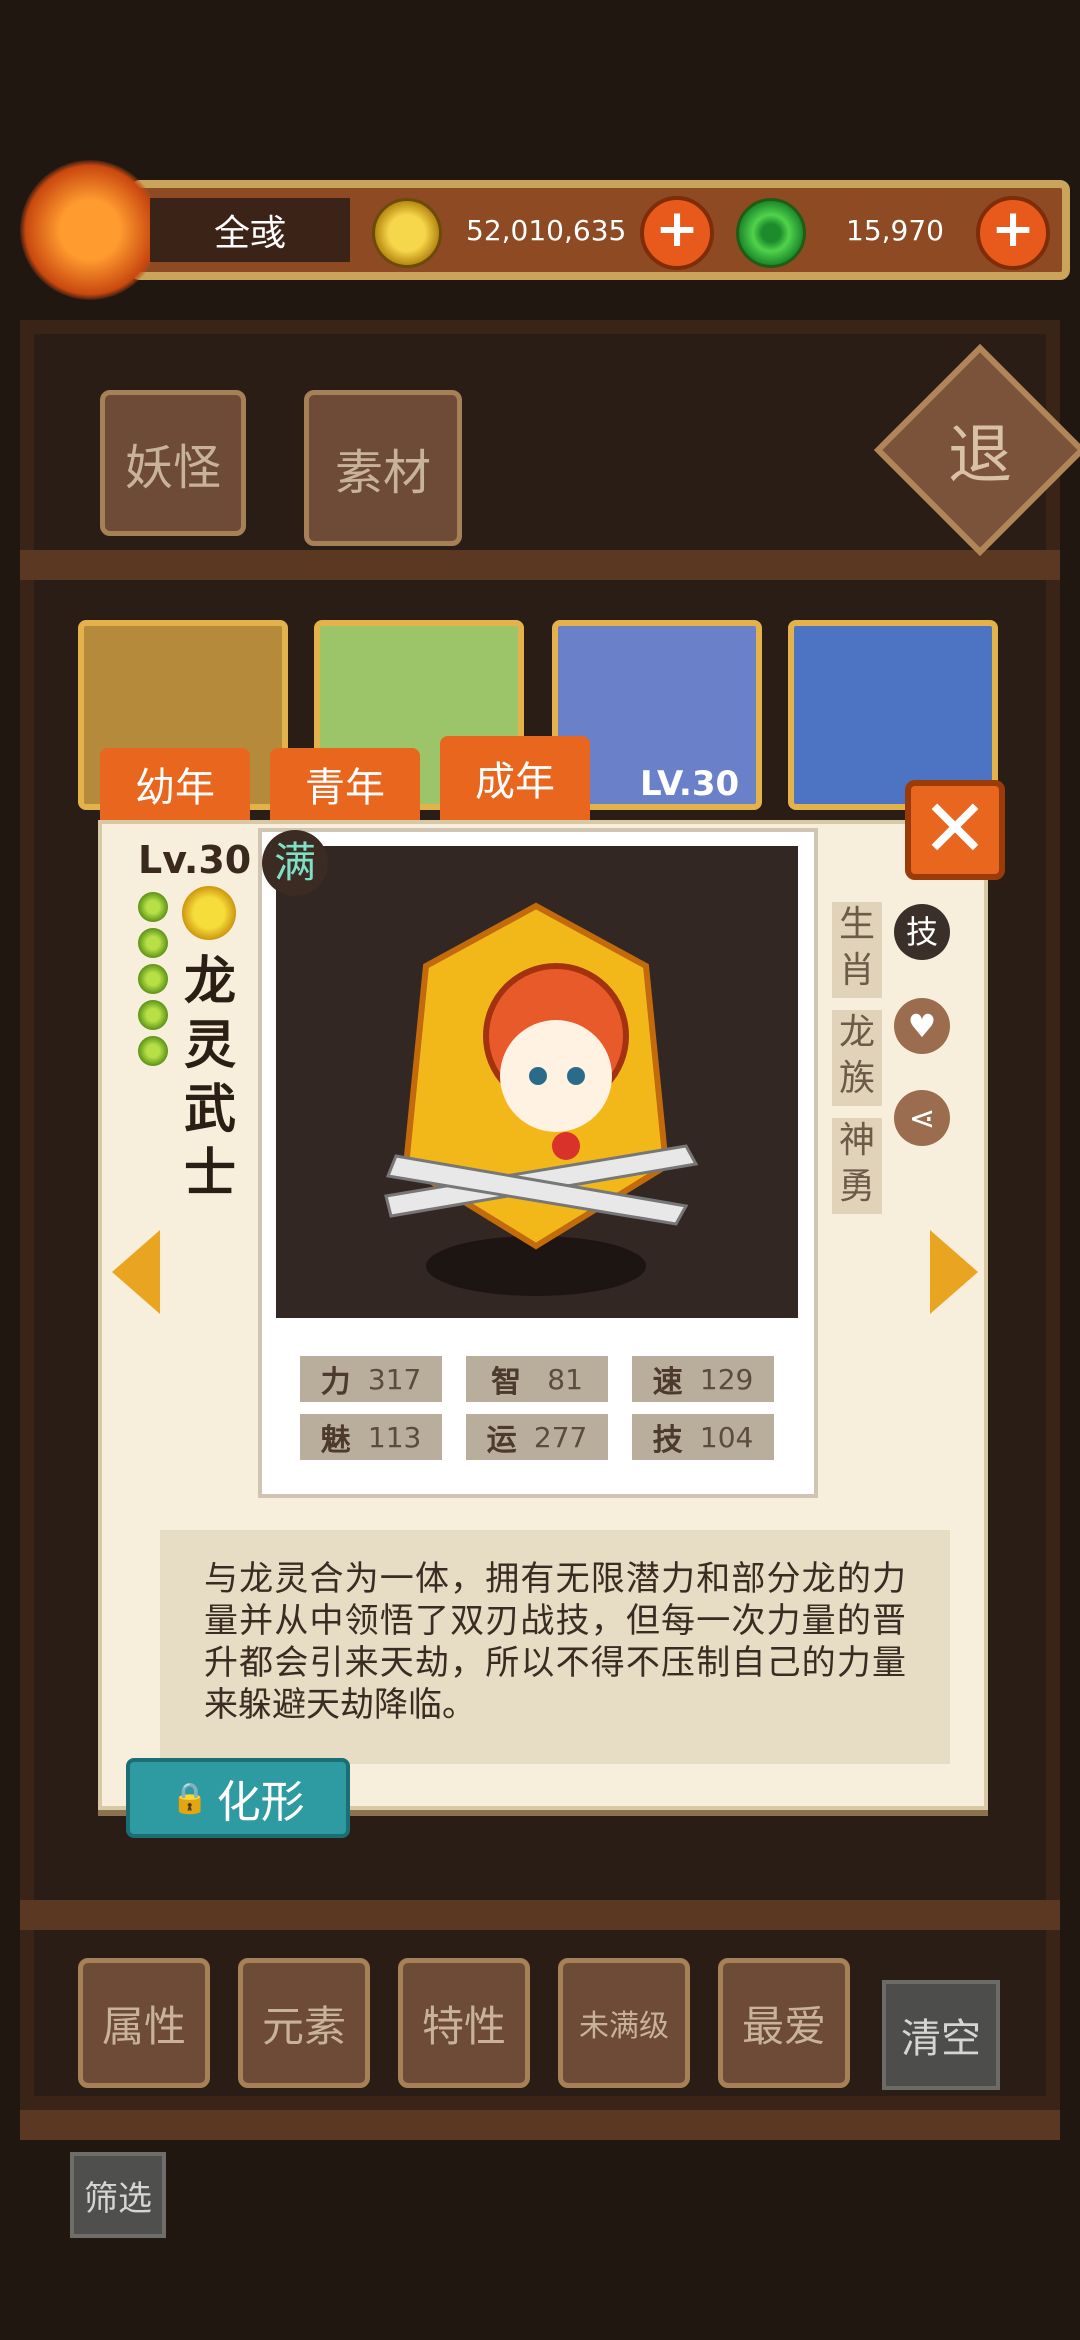 This screenshot has width=1080, height=2340. I want to click on transform-label: 化形, so click(260, 1802).